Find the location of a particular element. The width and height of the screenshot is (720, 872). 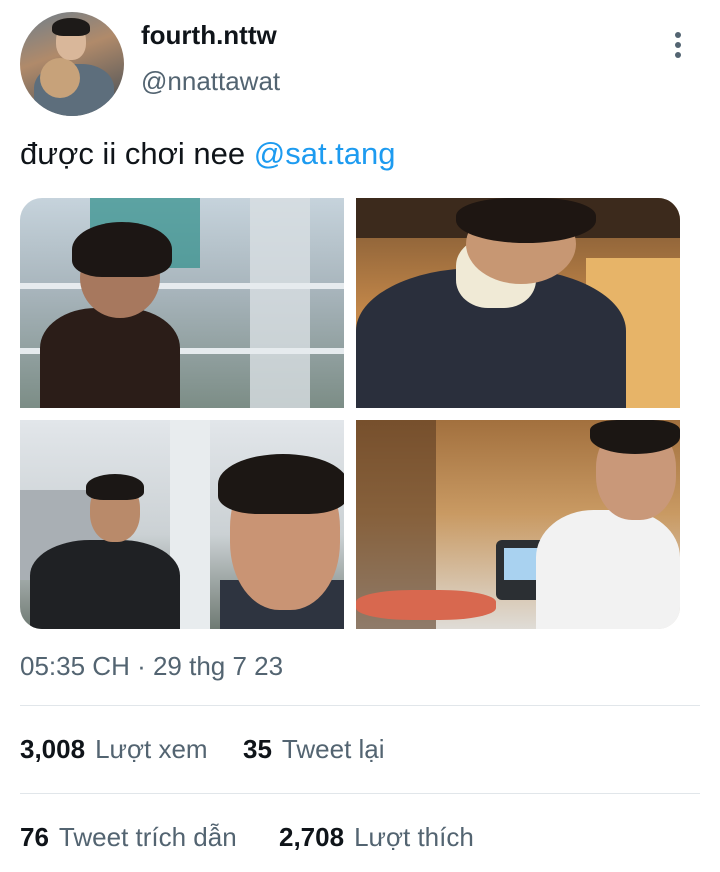

author-display-name: fourth.nttw is located at coordinates (209, 35).